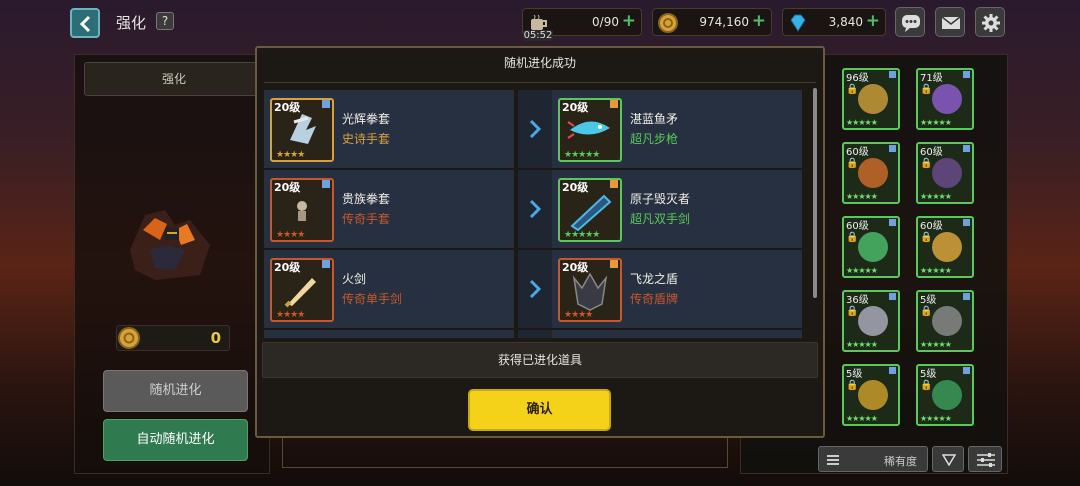 The image size is (1080, 486). I want to click on result-item-card: 20级 ★★★★★ 湛蓝鱼矛 超凡步枪, so click(677, 129).